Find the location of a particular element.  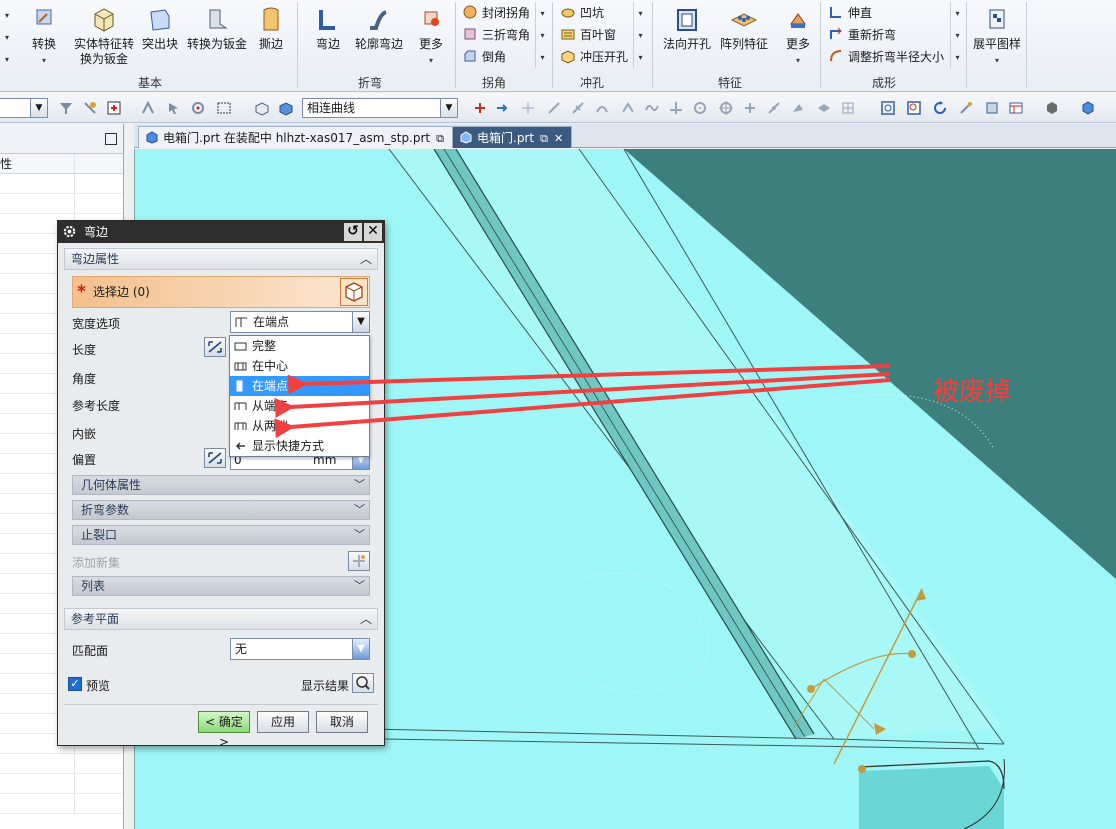

rip-button: 撕边 is located at coordinates (271, 28).